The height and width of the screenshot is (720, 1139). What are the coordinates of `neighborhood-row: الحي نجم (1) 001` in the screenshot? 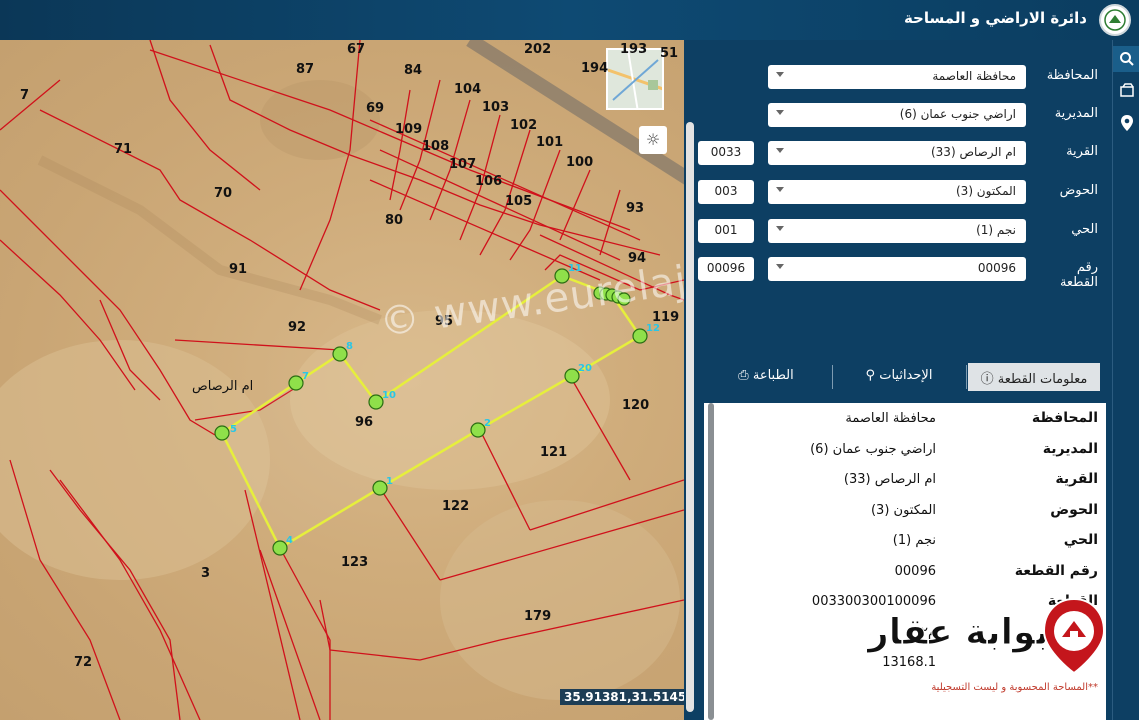 It's located at (903, 231).